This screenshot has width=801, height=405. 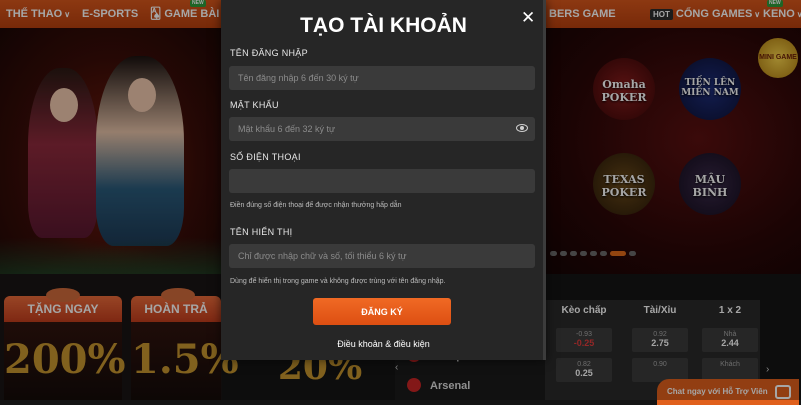 I want to click on modal-title: TẠO TÀI KHOẢN, so click(x=383, y=25).